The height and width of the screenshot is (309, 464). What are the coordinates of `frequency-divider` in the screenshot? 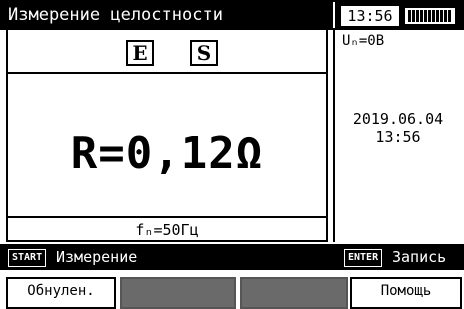 It's located at (167, 217).